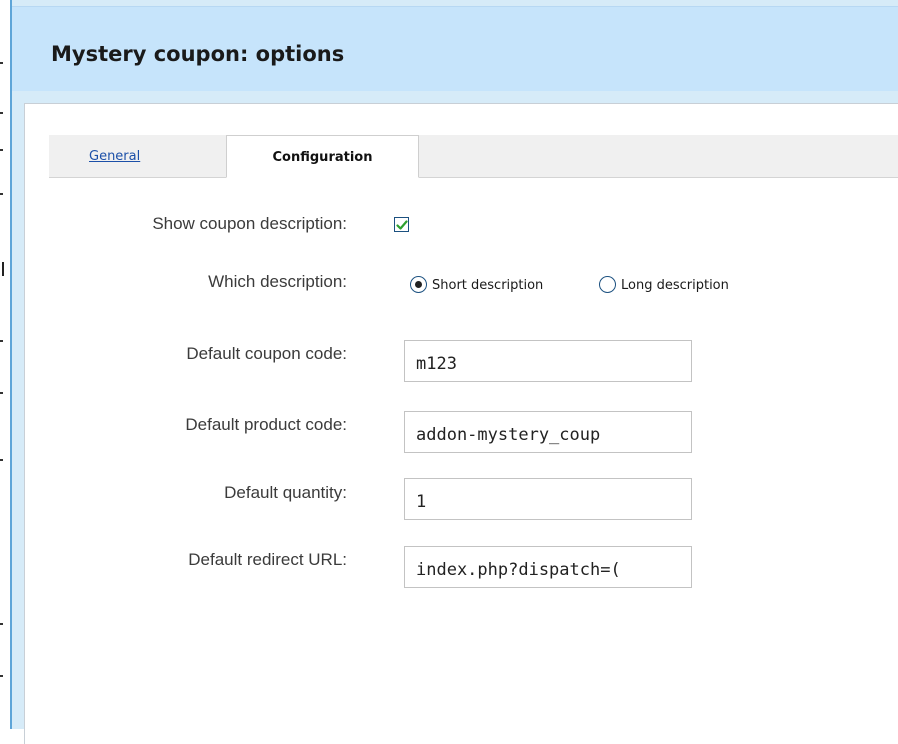  What do you see at coordinates (548, 567) in the screenshot?
I see `redirect-url-input: index.php?dispatch=(` at bounding box center [548, 567].